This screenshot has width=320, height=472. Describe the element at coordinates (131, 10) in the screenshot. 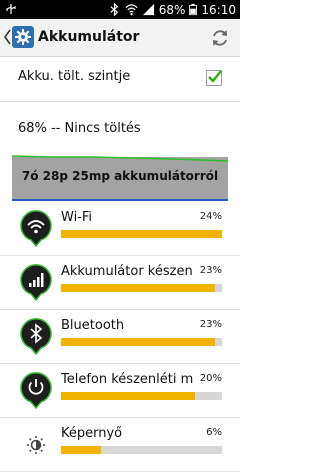

I see `wifi-status-icon` at that location.